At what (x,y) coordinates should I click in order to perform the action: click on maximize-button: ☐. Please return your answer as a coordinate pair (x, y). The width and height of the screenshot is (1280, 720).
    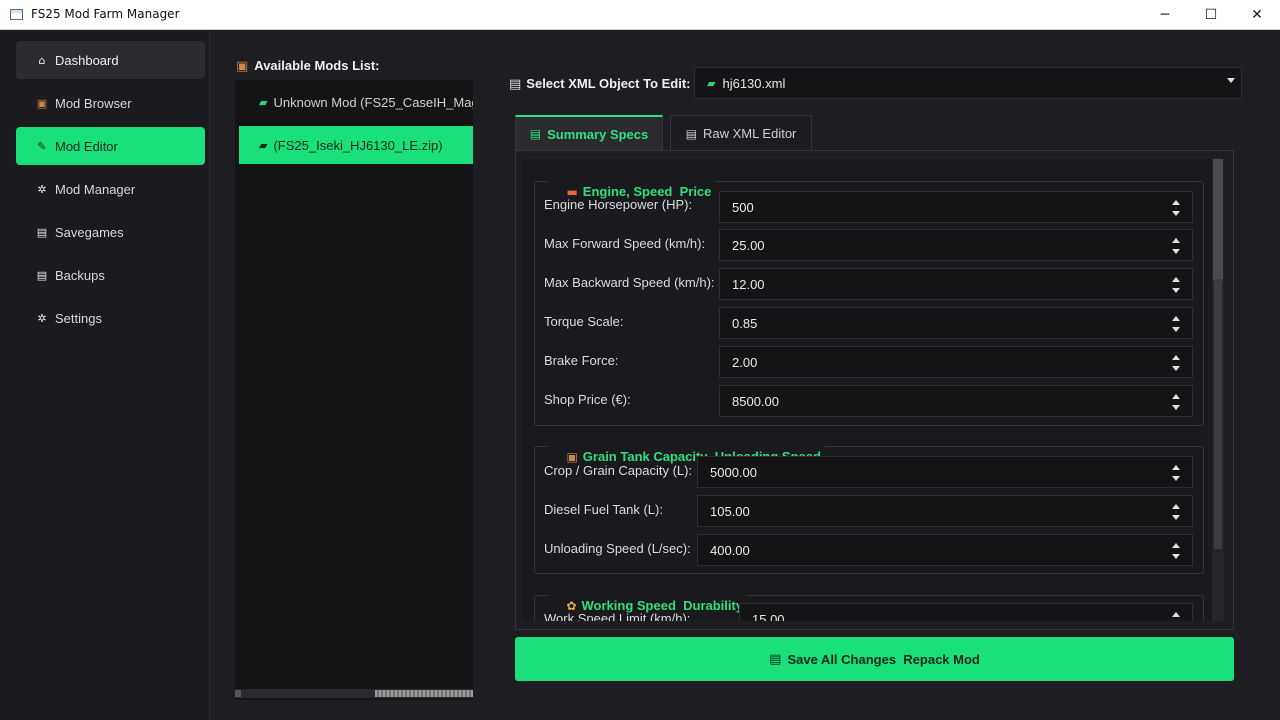
    Looking at the image, I should click on (1211, 15).